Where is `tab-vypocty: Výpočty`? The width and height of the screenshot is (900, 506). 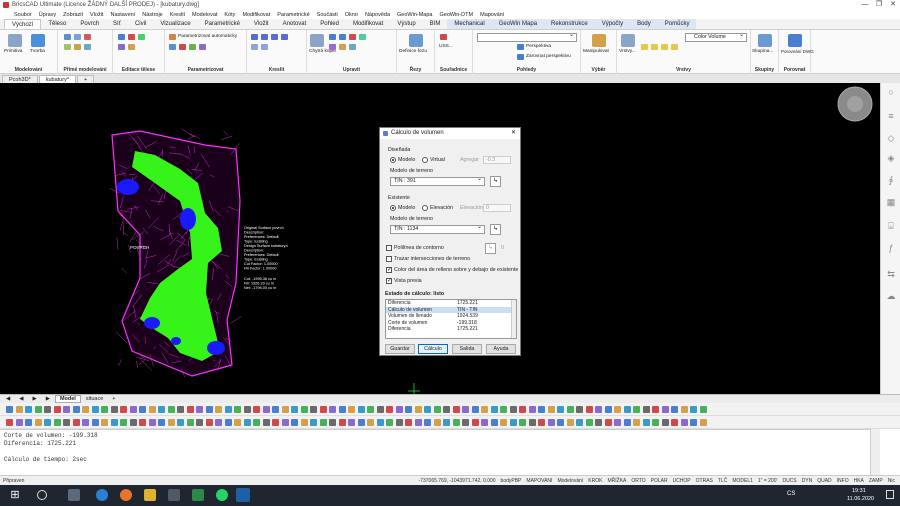
tab-vypocty: Výpočty is located at coordinates (612, 24).